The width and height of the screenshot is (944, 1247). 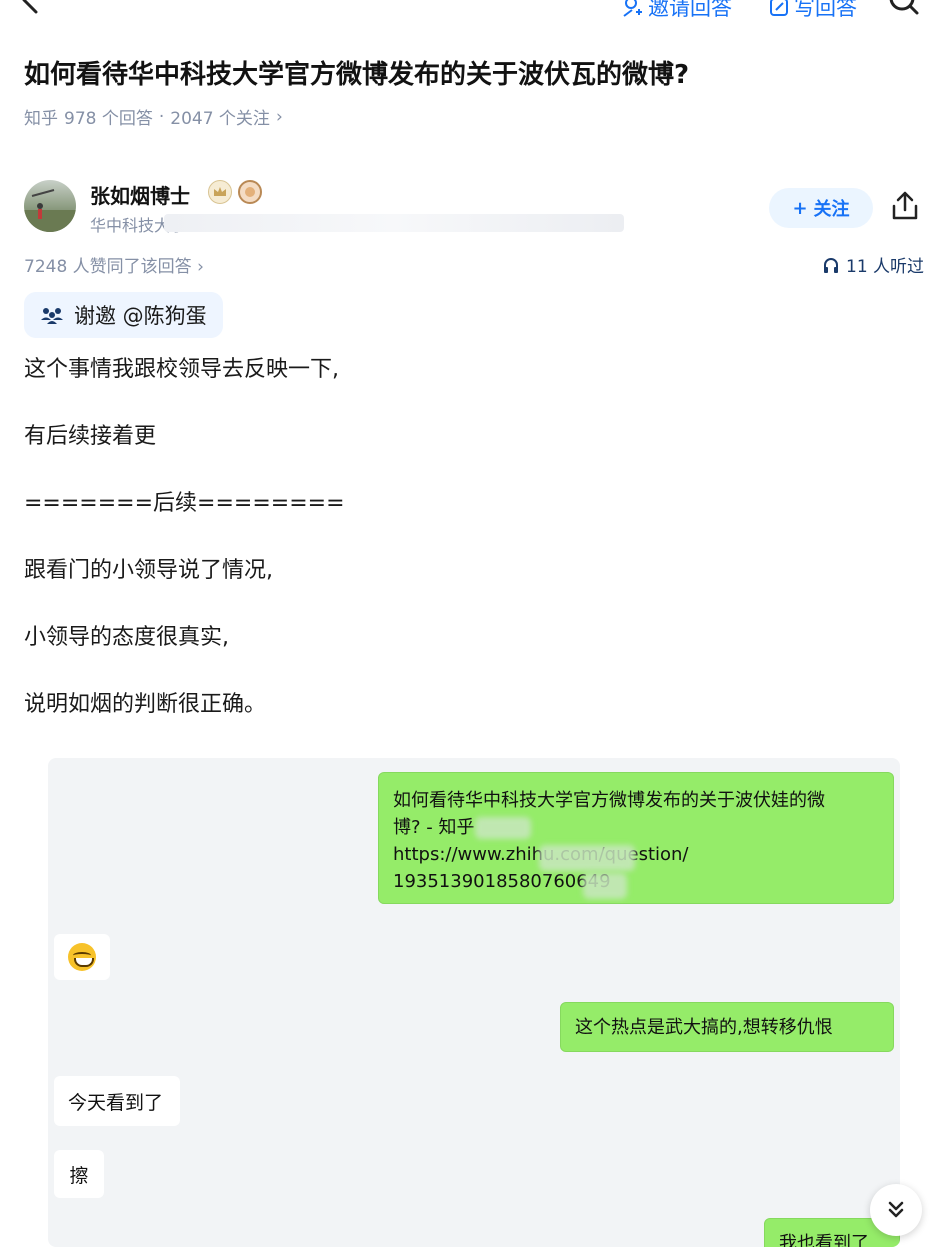 I want to click on question-meta: 知乎 978 个回答 · 2047 个关注 ›, so click(x=153, y=117).